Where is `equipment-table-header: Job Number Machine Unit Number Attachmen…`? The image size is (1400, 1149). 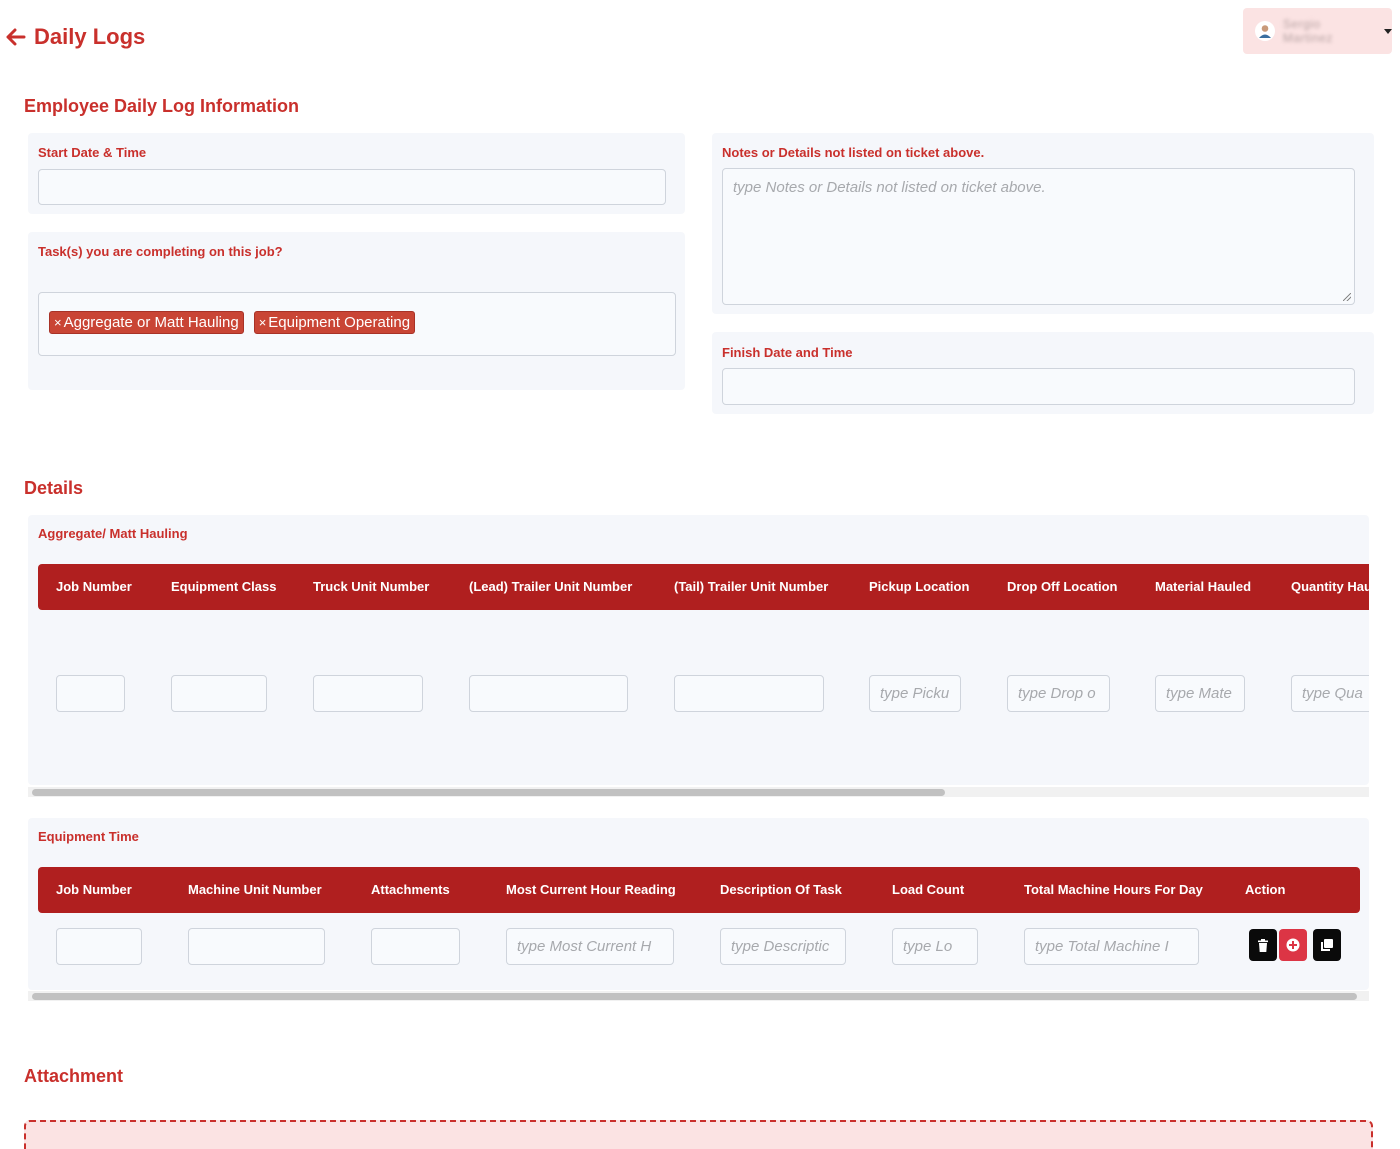
equipment-table-header: Job Number Machine Unit Number Attachmen… is located at coordinates (699, 890).